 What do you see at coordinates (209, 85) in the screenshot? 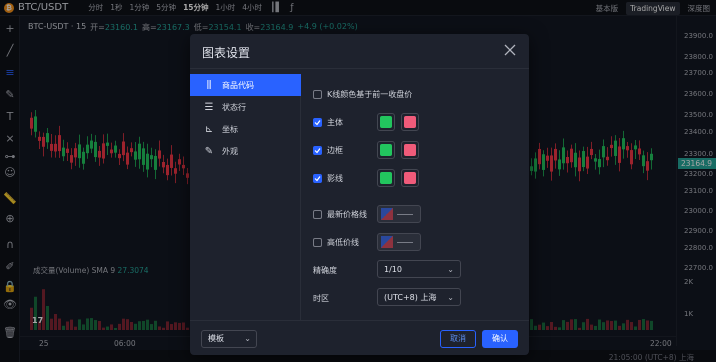
I see `candles-icon: ⫼` at bounding box center [209, 85].